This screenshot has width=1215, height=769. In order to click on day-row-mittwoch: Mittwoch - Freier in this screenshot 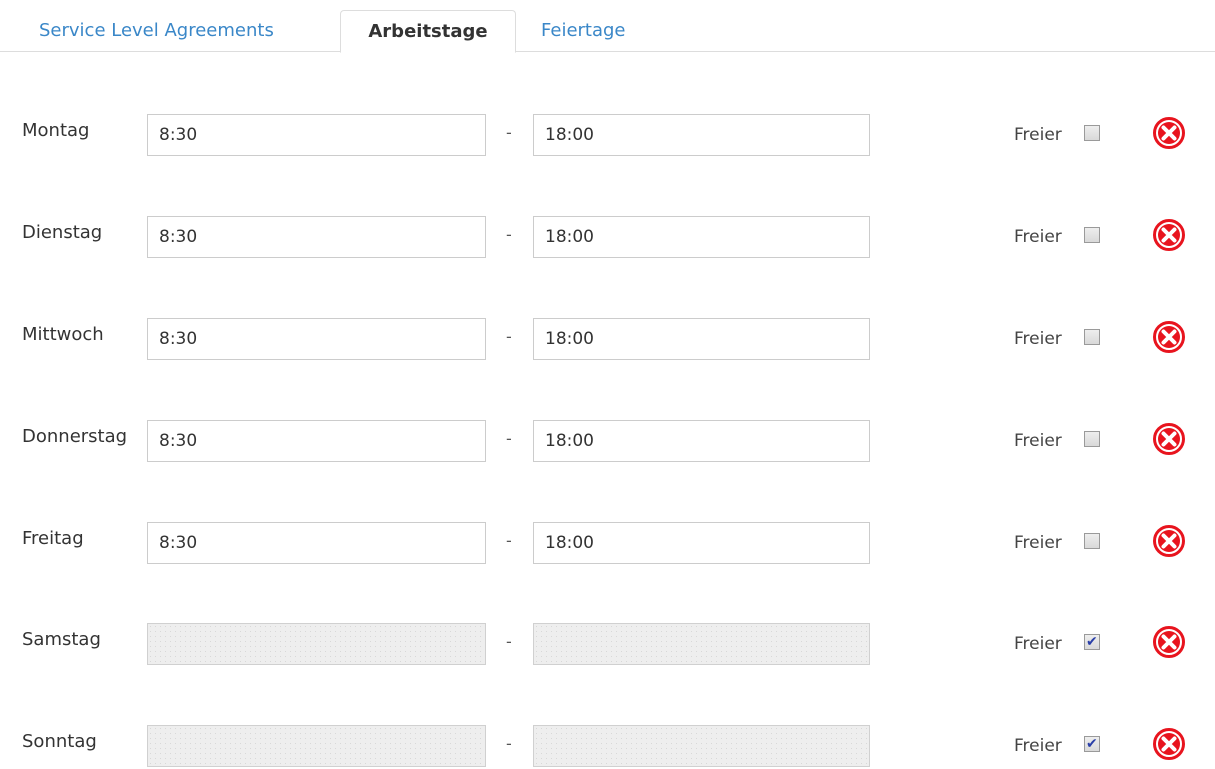, I will do `click(607, 340)`.